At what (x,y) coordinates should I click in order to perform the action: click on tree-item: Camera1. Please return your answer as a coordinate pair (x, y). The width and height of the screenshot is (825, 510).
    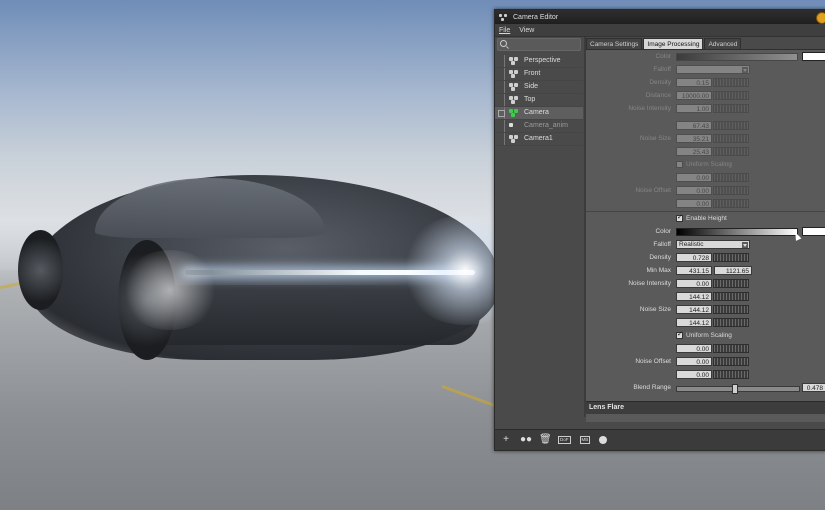
    Looking at the image, I should click on (539, 139).